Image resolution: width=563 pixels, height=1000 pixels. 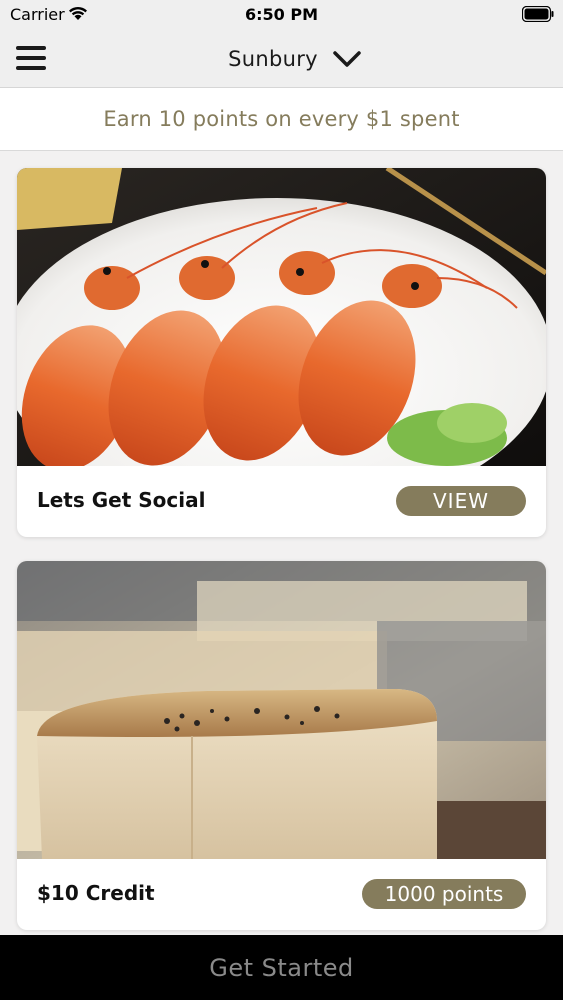 I want to click on menu-icon, so click(x=31, y=58).